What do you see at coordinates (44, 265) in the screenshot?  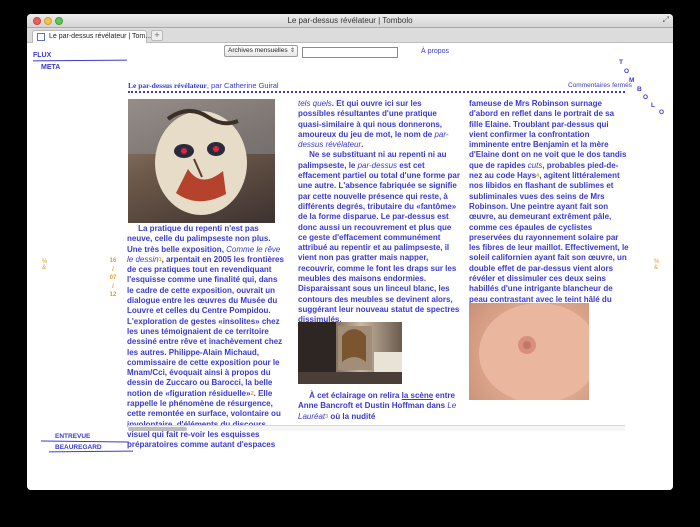 I see `prev-post-icon: % &` at bounding box center [44, 265].